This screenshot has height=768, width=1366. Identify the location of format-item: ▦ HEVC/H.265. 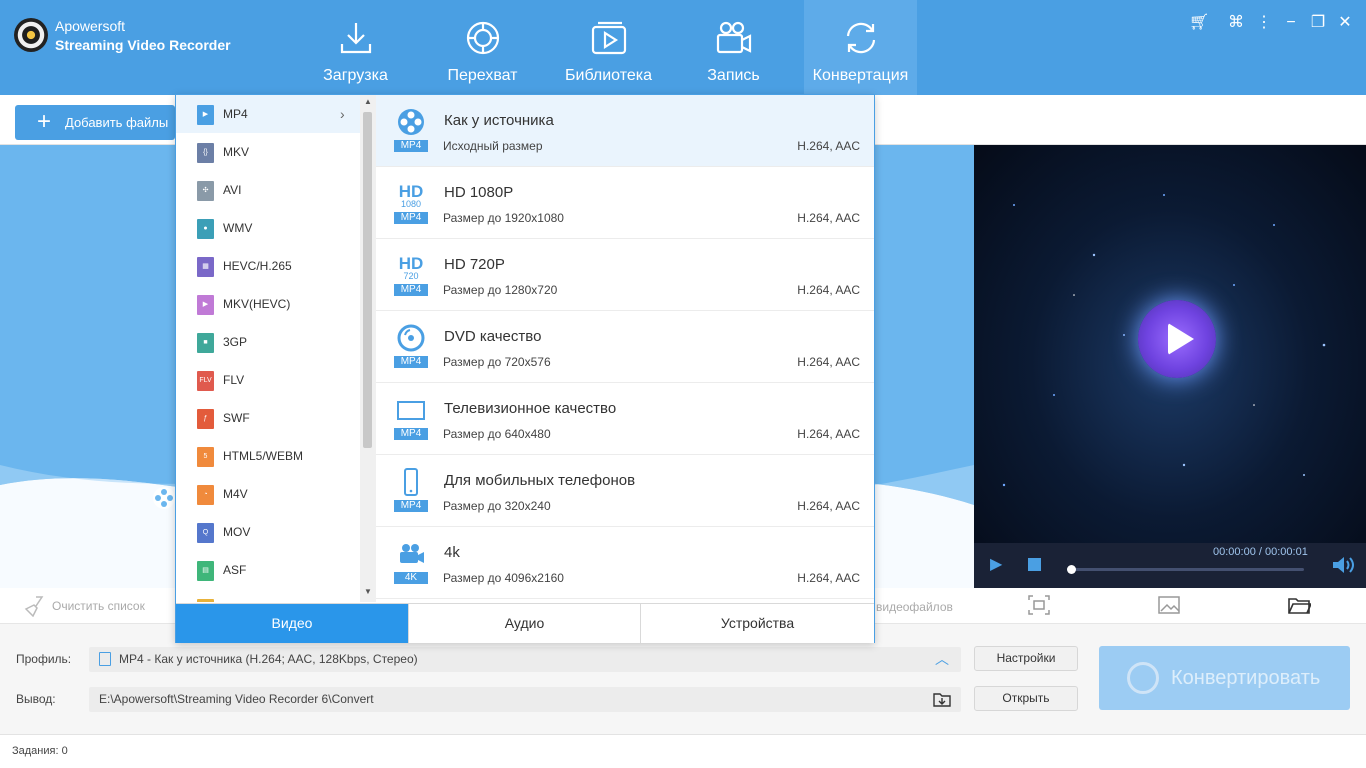
(268, 266).